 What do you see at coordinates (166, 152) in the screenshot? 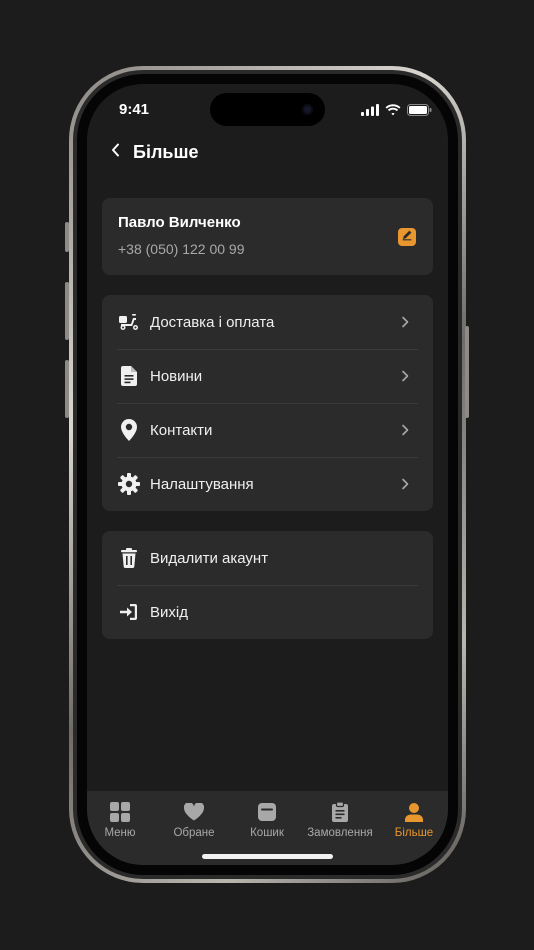
I see `page-title: Більше` at bounding box center [166, 152].